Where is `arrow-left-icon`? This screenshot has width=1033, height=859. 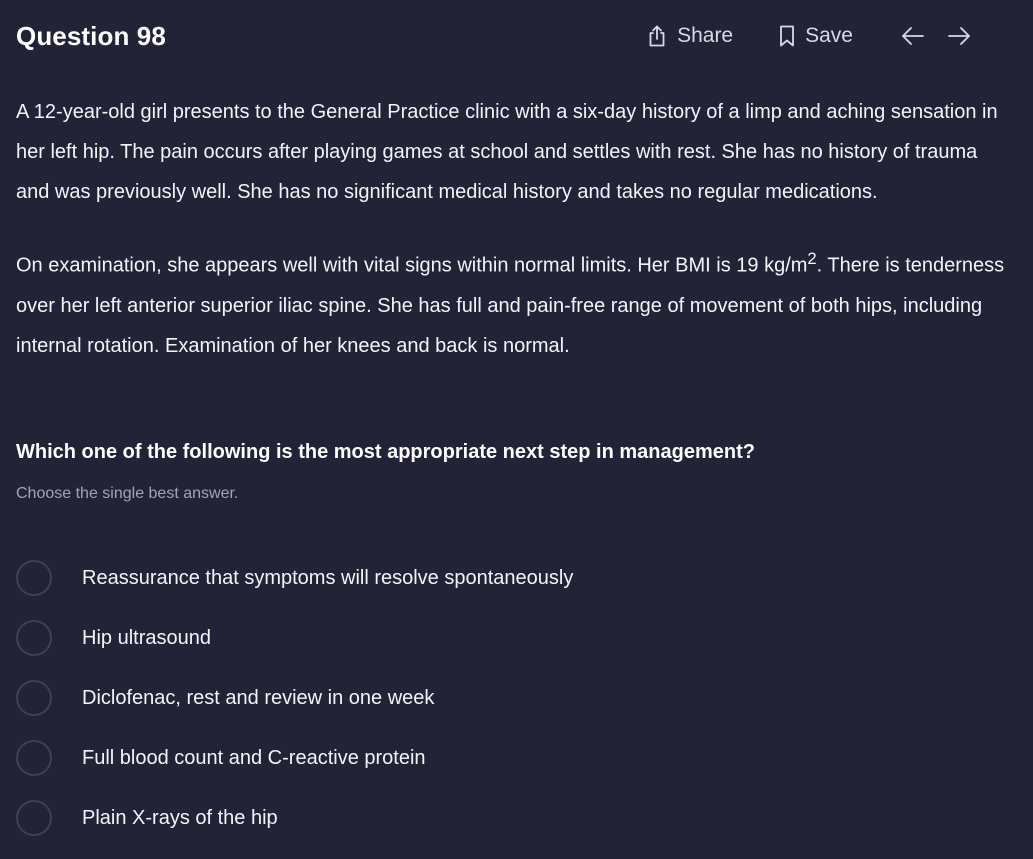 arrow-left-icon is located at coordinates (913, 36).